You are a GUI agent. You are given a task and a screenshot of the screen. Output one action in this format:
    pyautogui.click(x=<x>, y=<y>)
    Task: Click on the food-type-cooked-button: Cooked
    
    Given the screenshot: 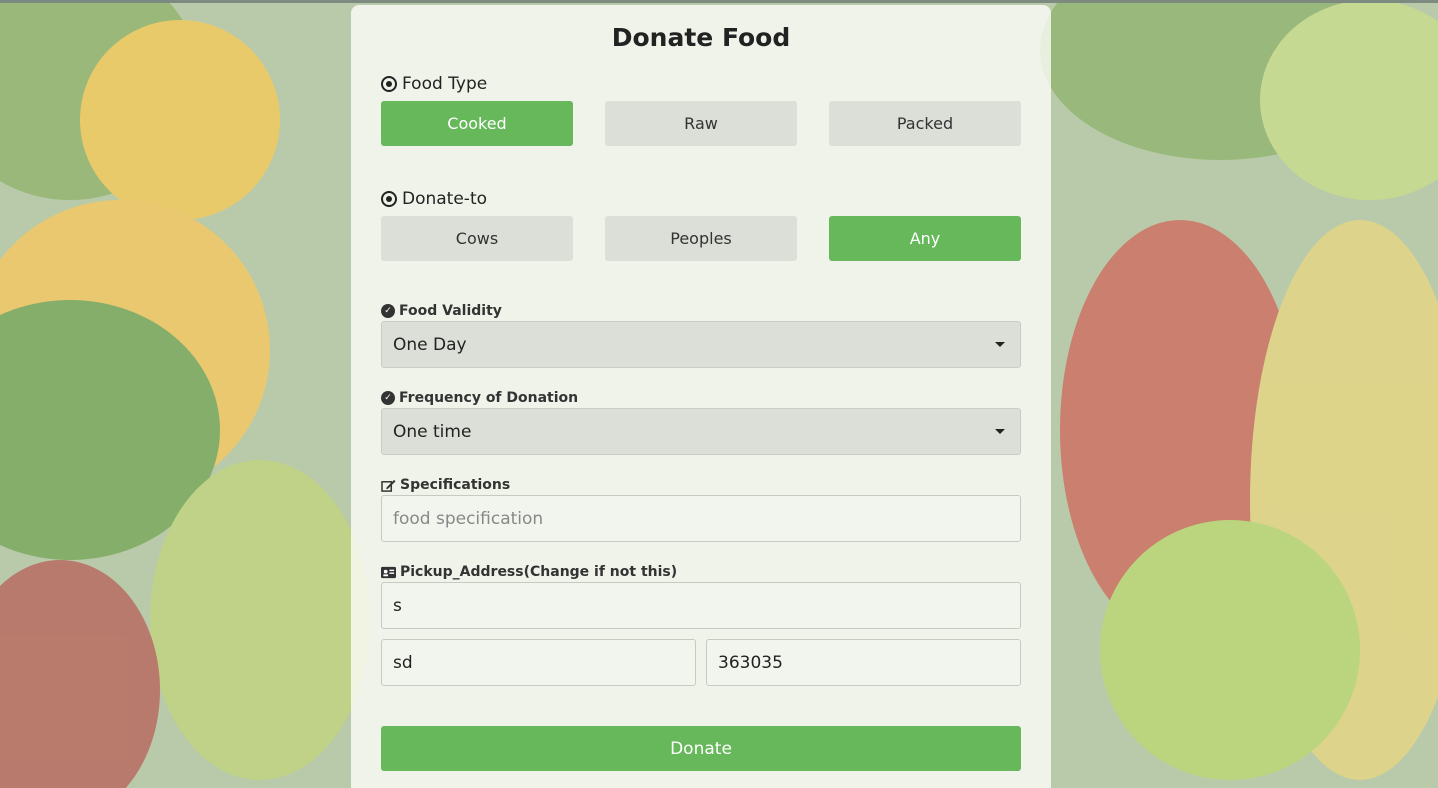 What is the action you would take?
    pyautogui.click(x=477, y=123)
    